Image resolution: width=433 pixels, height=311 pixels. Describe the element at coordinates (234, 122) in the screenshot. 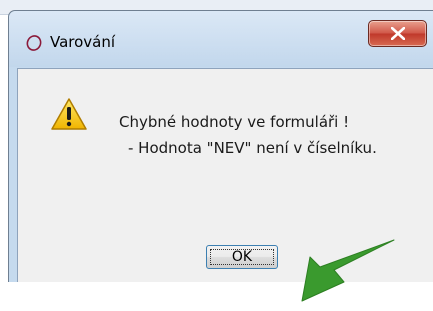

I see `message-line-1: Chybné hodnoty ve formuláři !` at that location.